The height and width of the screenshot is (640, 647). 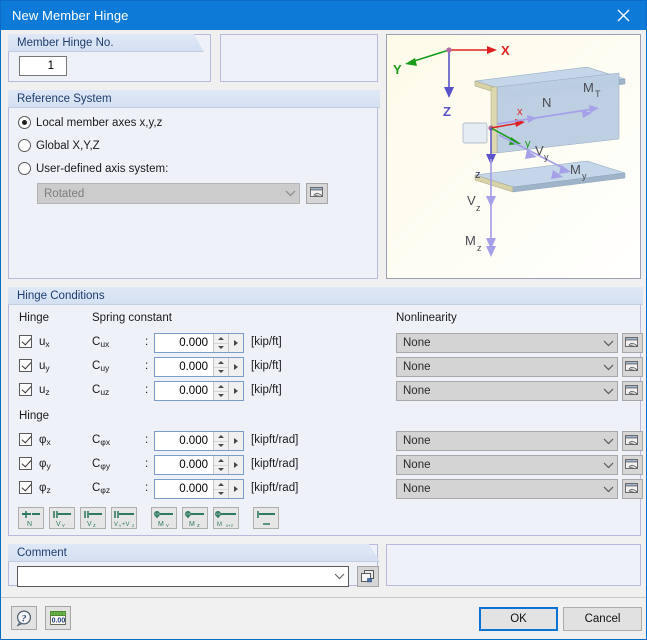 What do you see at coordinates (193, 465) in the screenshot?
I see `spring-value-phiy: 0.000` at bounding box center [193, 465].